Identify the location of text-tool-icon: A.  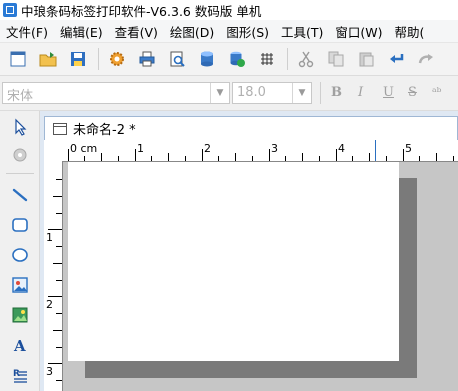
(20, 345).